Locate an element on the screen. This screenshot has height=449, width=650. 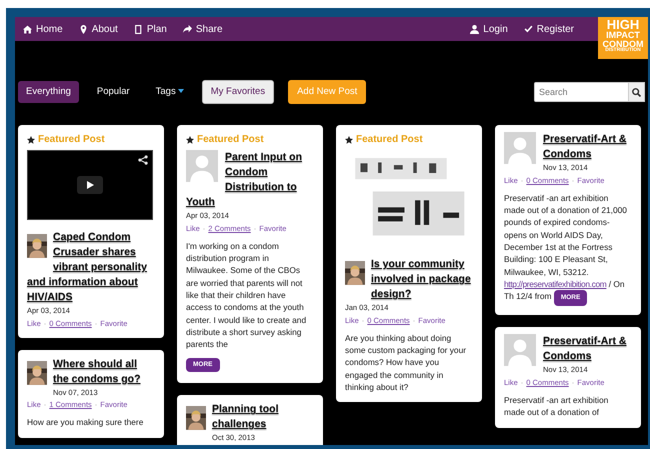
post-title: Planning tool challenges is located at coordinates (249, 417).